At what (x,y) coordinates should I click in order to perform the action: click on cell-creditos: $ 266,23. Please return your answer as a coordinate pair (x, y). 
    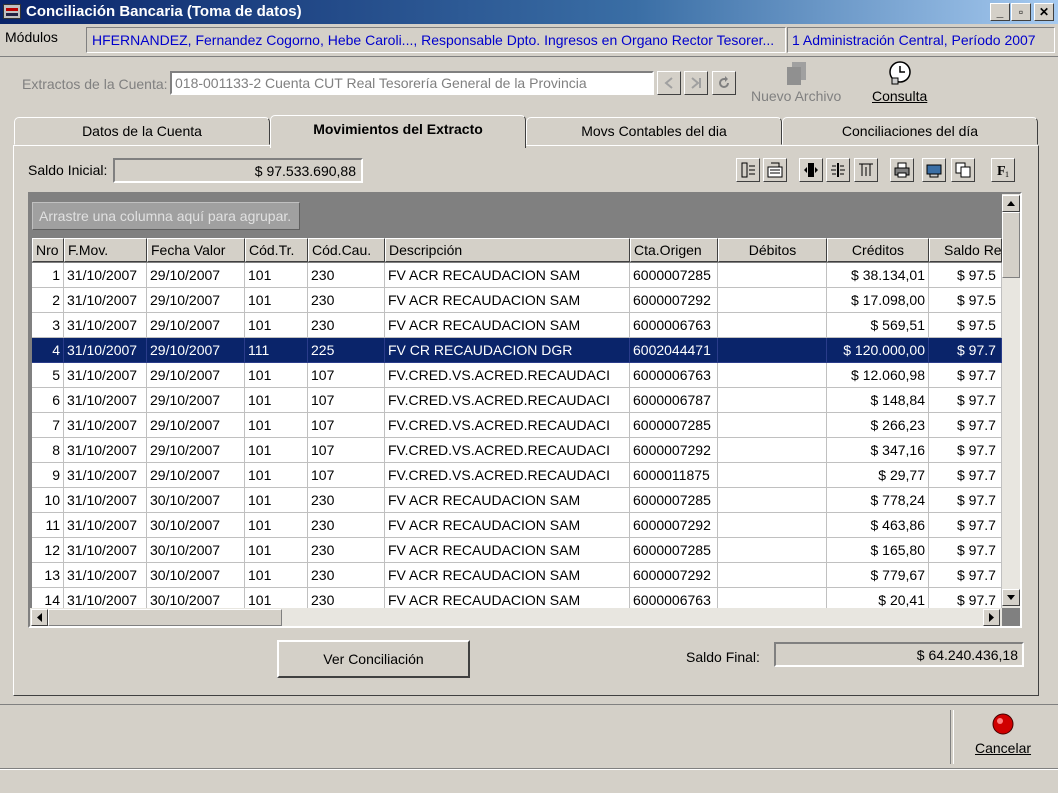
    Looking at the image, I should click on (878, 425).